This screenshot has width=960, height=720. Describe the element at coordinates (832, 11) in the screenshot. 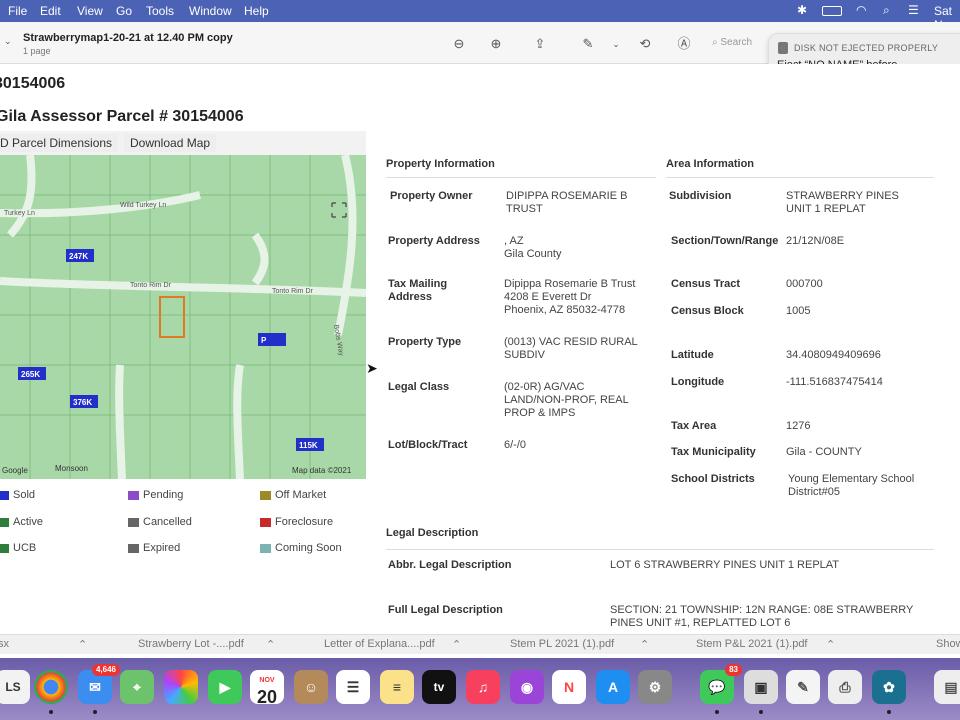

I see `battery-icon` at that location.